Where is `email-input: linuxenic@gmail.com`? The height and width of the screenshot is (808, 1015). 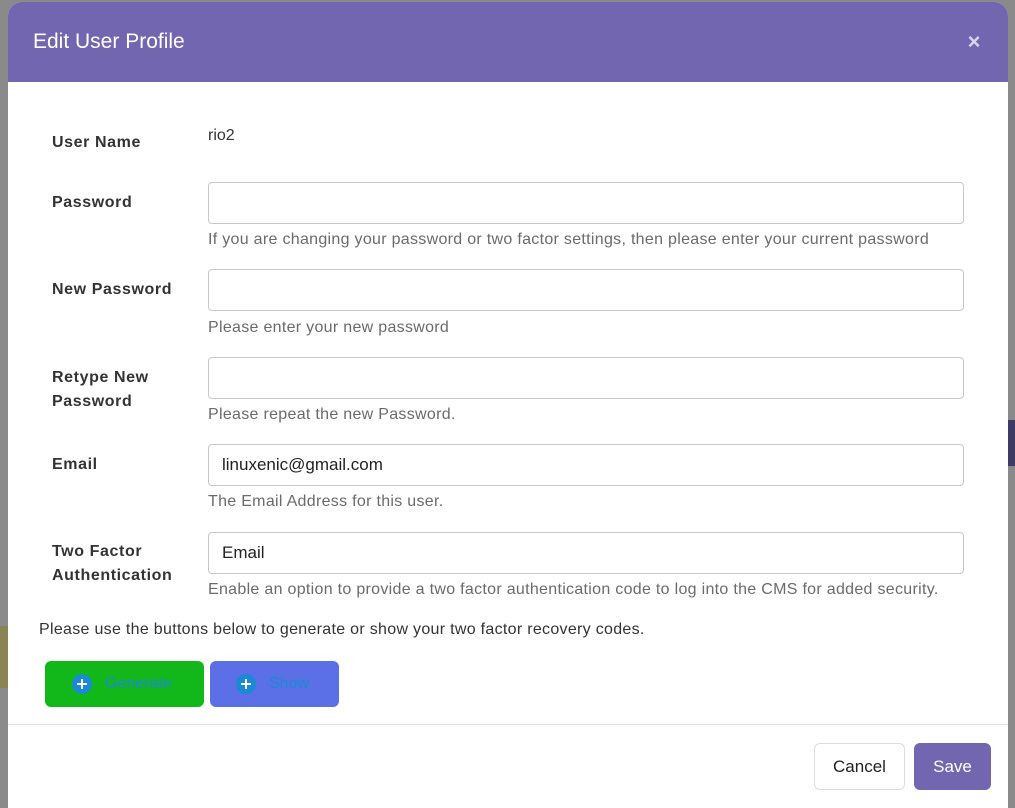
email-input: linuxenic@gmail.com is located at coordinates (586, 465).